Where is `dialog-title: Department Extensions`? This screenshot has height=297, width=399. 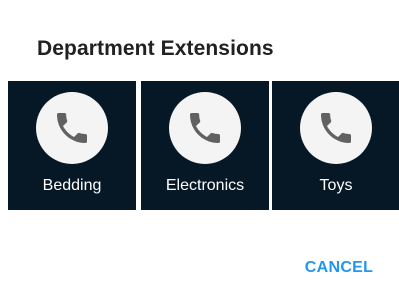
dialog-title: Department Extensions is located at coordinates (155, 48).